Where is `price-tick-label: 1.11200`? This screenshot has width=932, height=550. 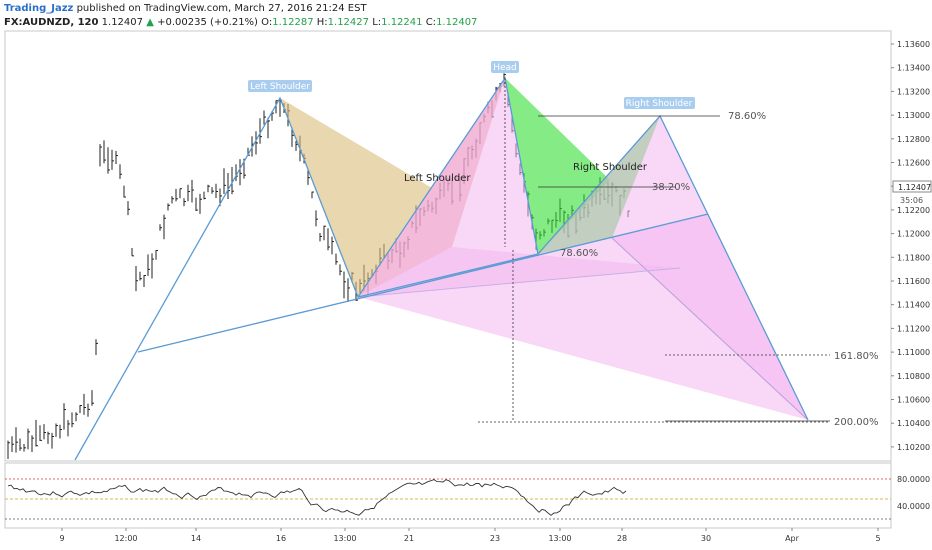
price-tick-label: 1.11200 is located at coordinates (913, 328).